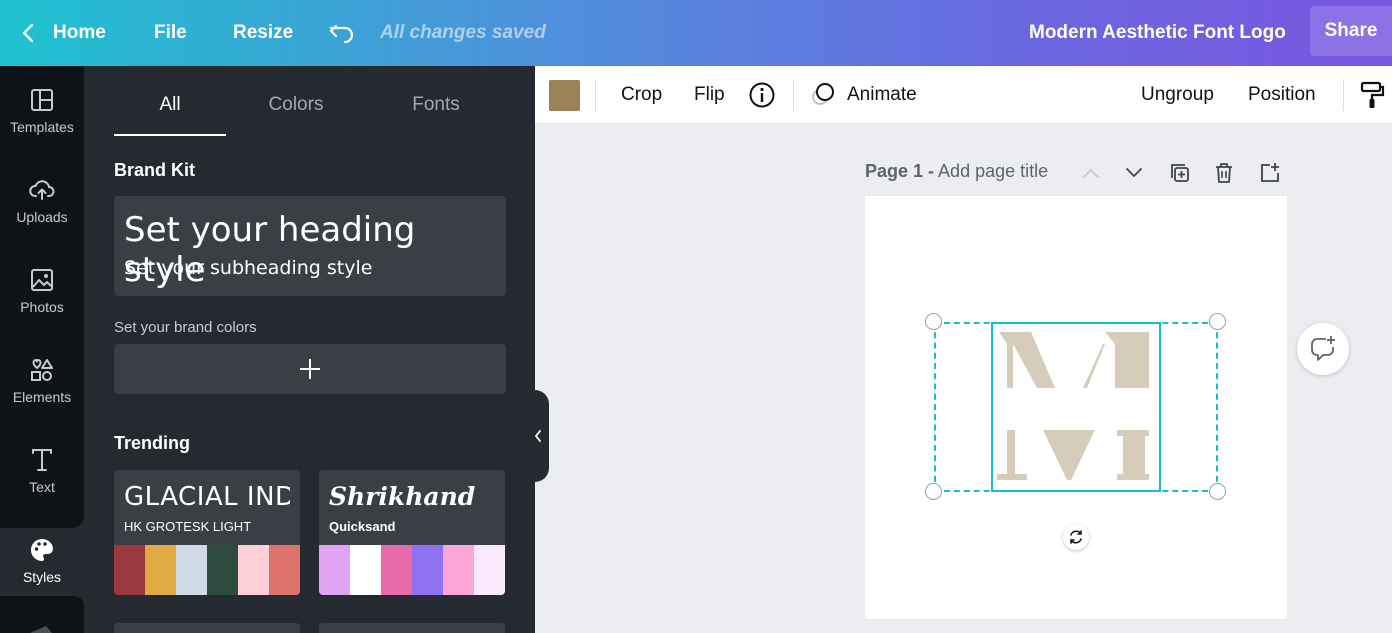 Image resolution: width=1392 pixels, height=633 pixels. I want to click on rail-label: Templates, so click(42, 127).